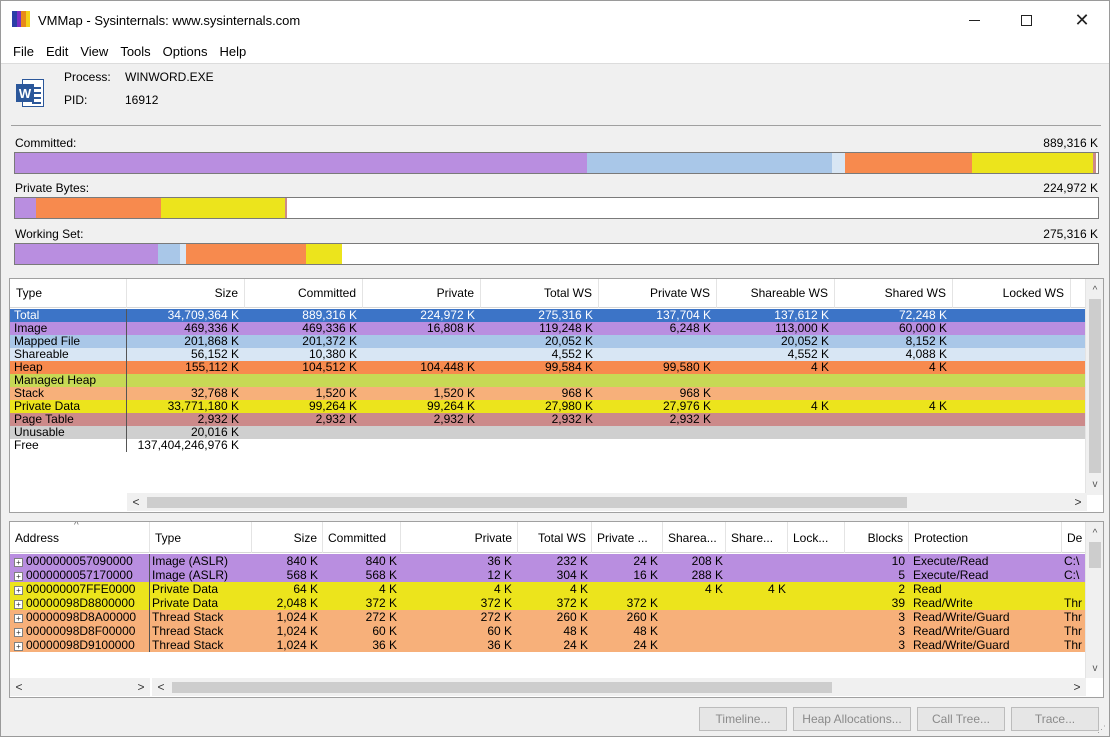  Describe the element at coordinates (447, 367) in the screenshot. I see `summary-cell-private: 104,448 K` at that location.